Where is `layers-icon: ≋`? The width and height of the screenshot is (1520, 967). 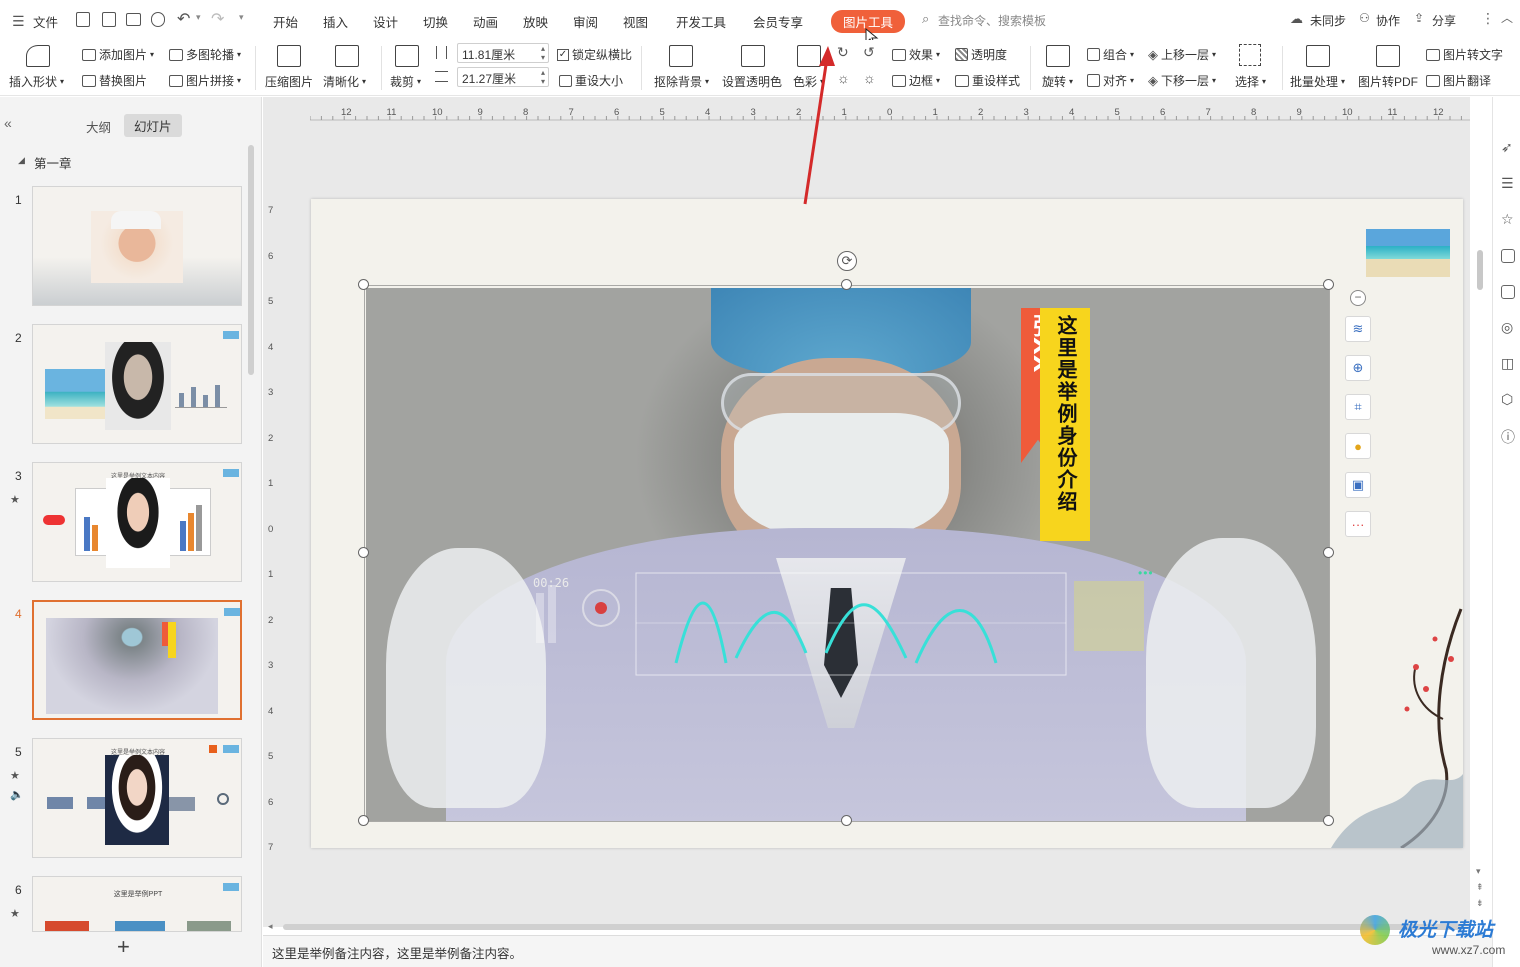 layers-icon: ≋ is located at coordinates (1358, 329).